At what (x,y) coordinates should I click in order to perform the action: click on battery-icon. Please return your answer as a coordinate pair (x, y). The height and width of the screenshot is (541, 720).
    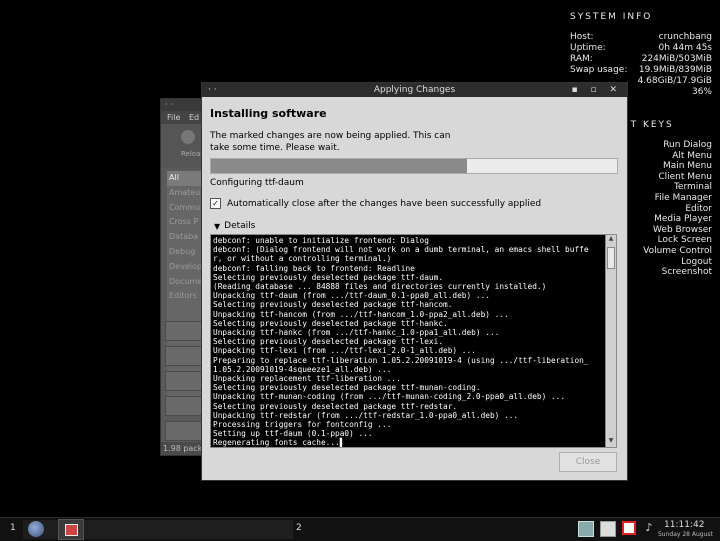
    Looking at the image, I should click on (629, 528).